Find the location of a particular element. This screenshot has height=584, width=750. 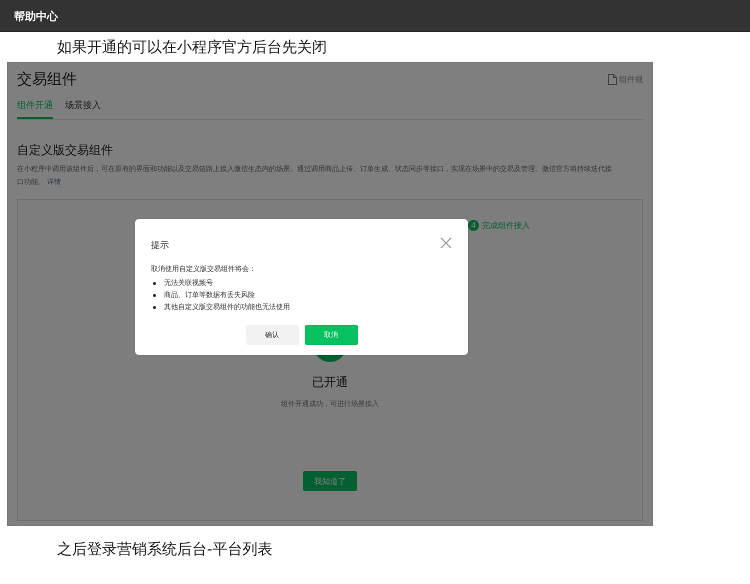

step-label: 完成组件接入 is located at coordinates (506, 225).